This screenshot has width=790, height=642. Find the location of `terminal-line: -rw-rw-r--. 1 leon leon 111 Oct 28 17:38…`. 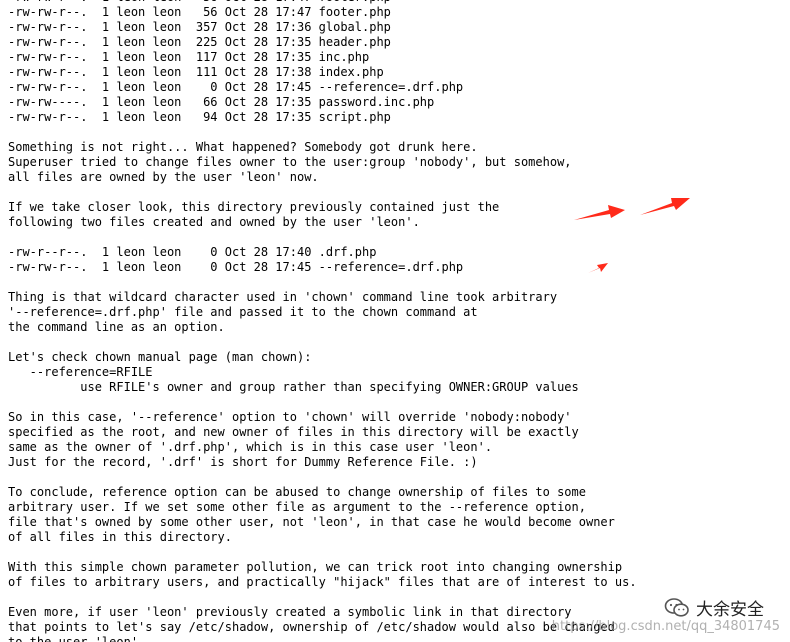

terminal-line: -rw-rw-r--. 1 leon leon 111 Oct 28 17:38… is located at coordinates (196, 72).